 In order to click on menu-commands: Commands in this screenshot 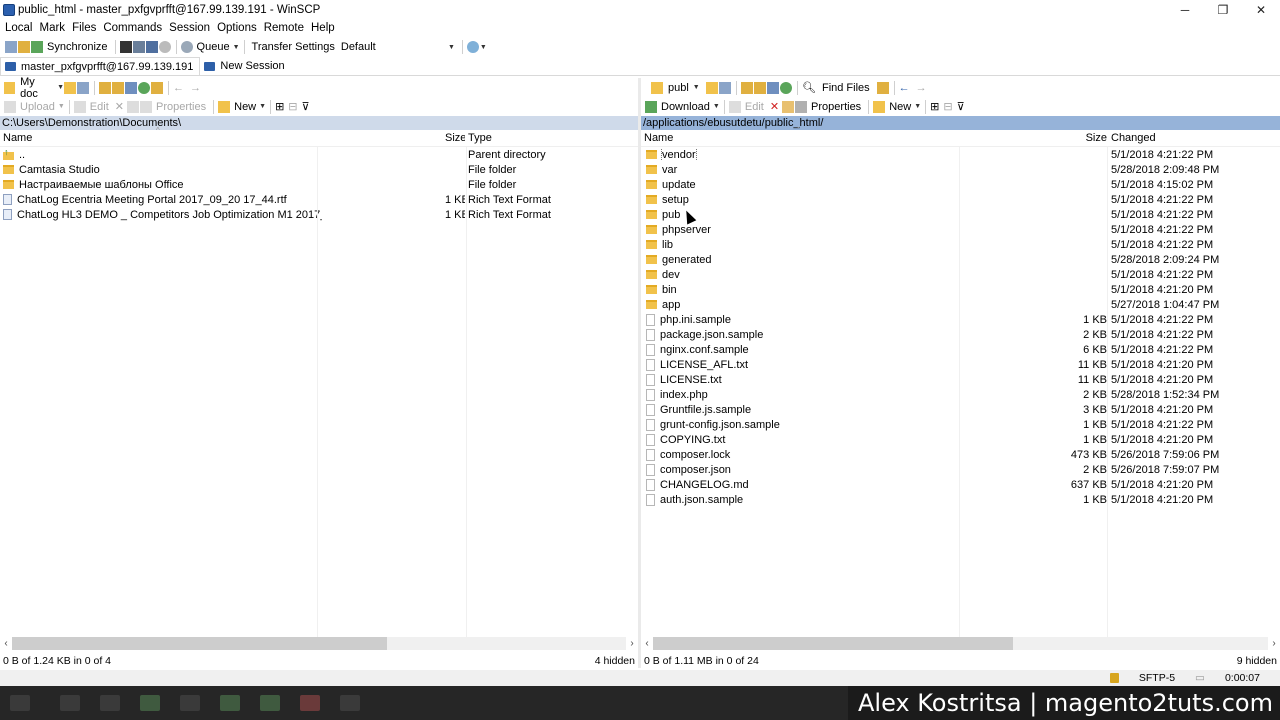, I will do `click(132, 28)`.